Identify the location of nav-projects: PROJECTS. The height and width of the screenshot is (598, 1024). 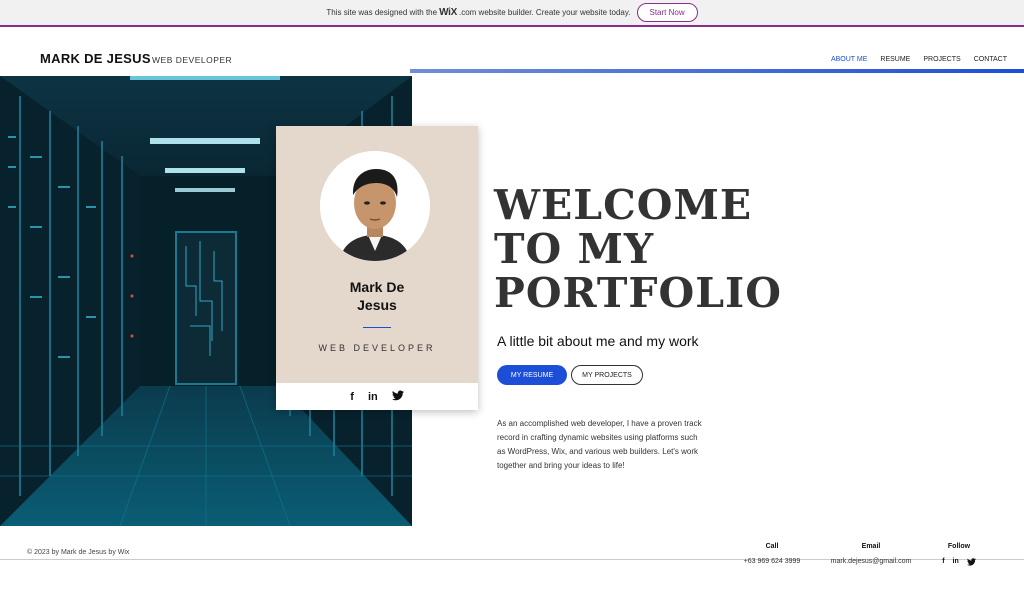
(941, 59).